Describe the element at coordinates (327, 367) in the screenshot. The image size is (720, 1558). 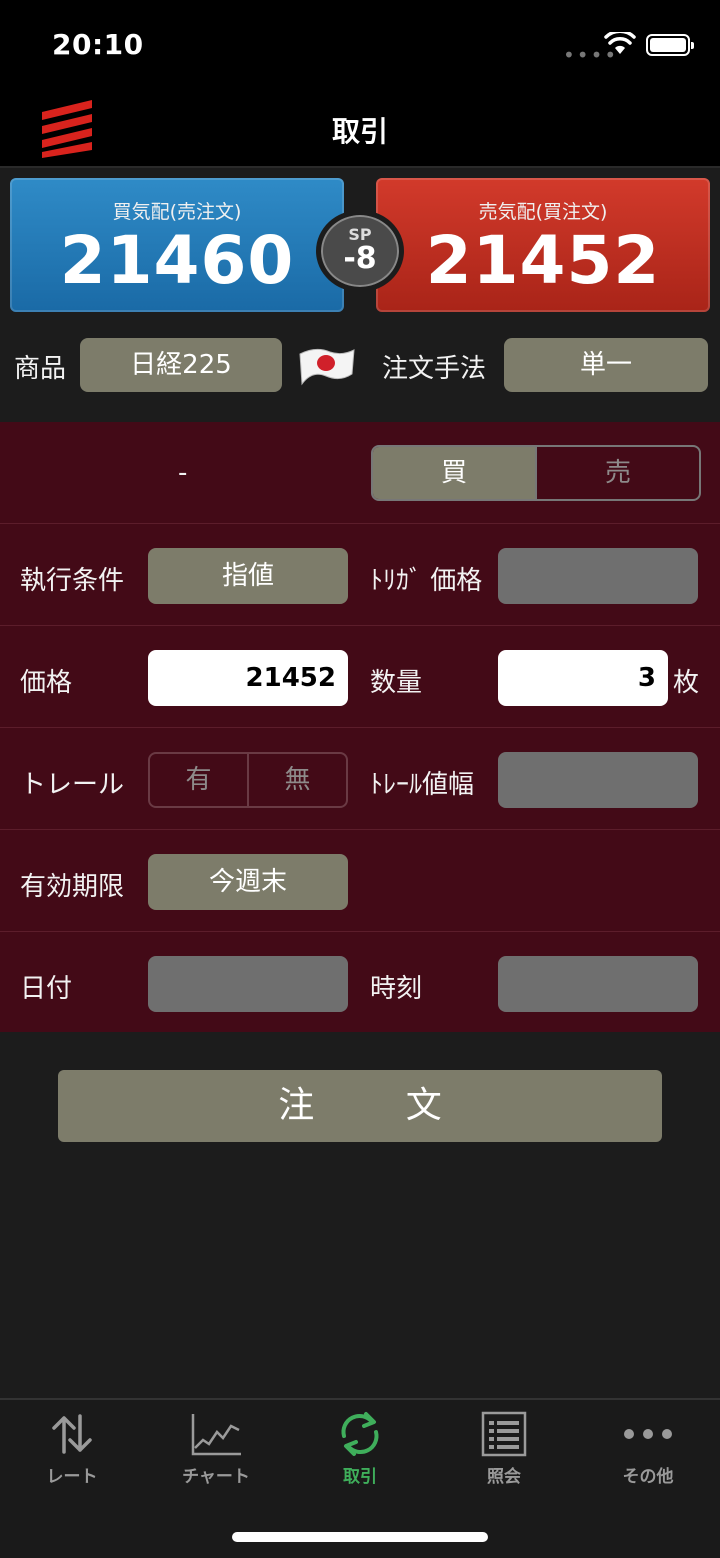
I see `japan-flag-icon` at that location.